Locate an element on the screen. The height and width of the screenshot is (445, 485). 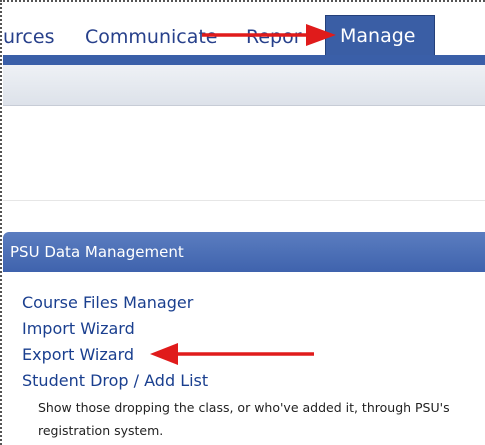
content-divider is located at coordinates (244, 200).